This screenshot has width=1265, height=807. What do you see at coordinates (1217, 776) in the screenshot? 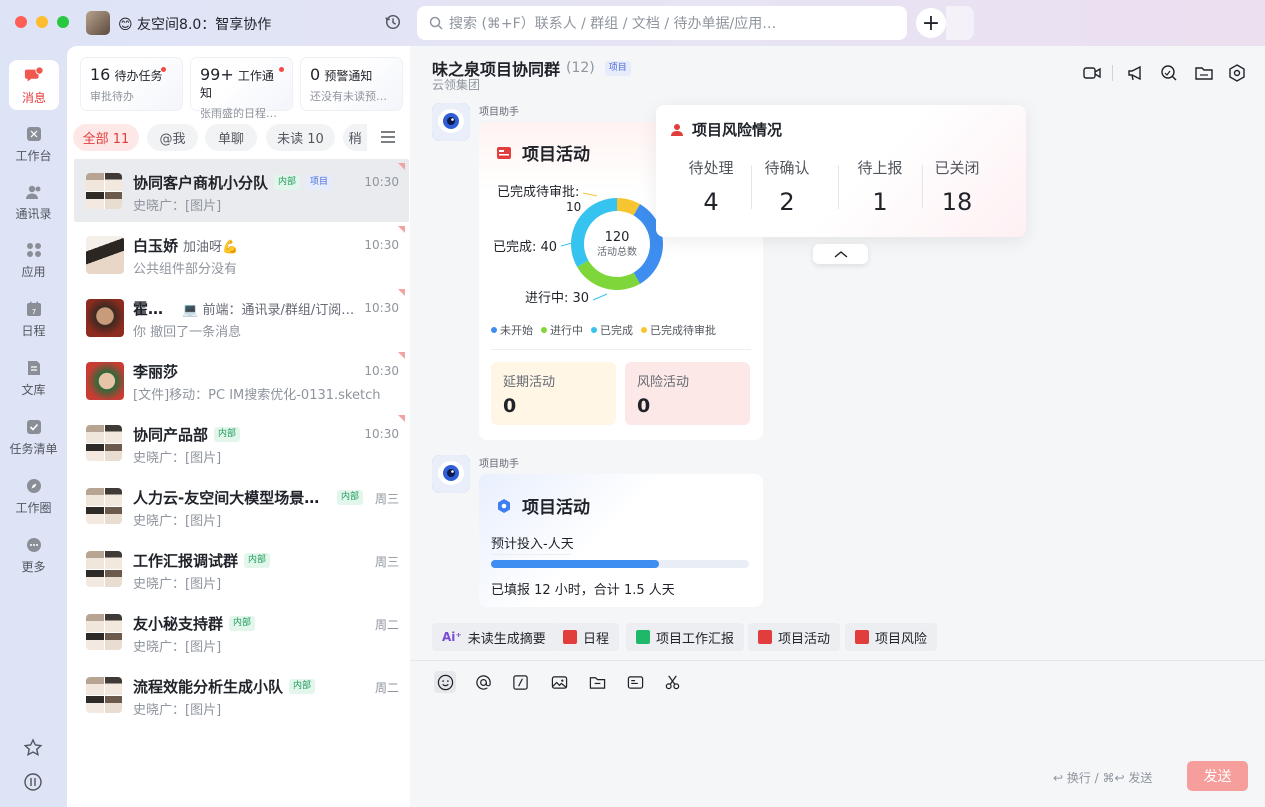
I see `send-button: 发送` at bounding box center [1217, 776].